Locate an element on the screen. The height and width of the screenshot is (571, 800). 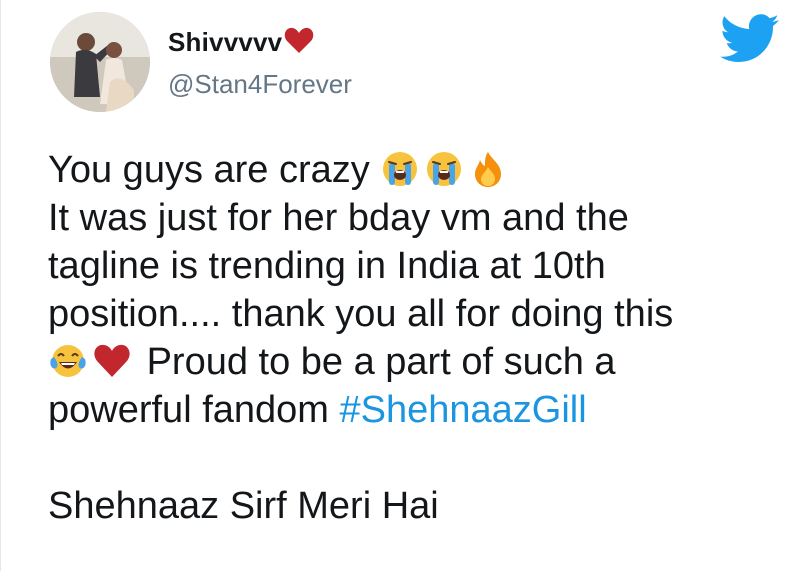
user-handle: @Stan4Forever is located at coordinates (260, 84).